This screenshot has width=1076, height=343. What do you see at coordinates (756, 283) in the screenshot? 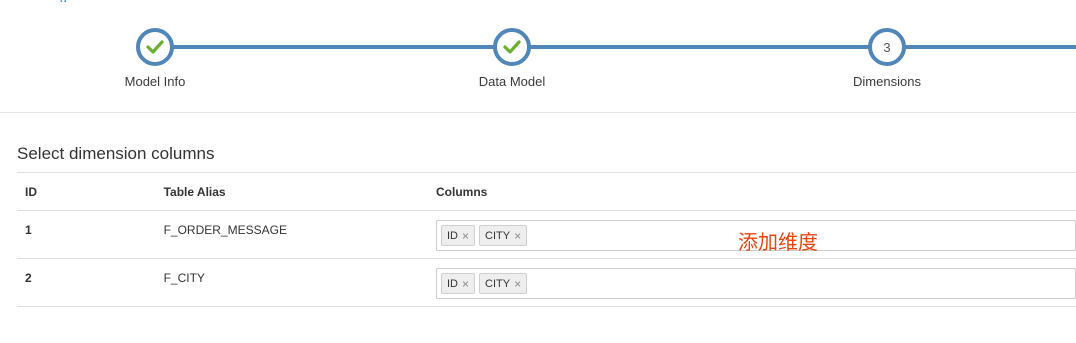
I see `columns-tag-input: ID × CITY ×` at bounding box center [756, 283].